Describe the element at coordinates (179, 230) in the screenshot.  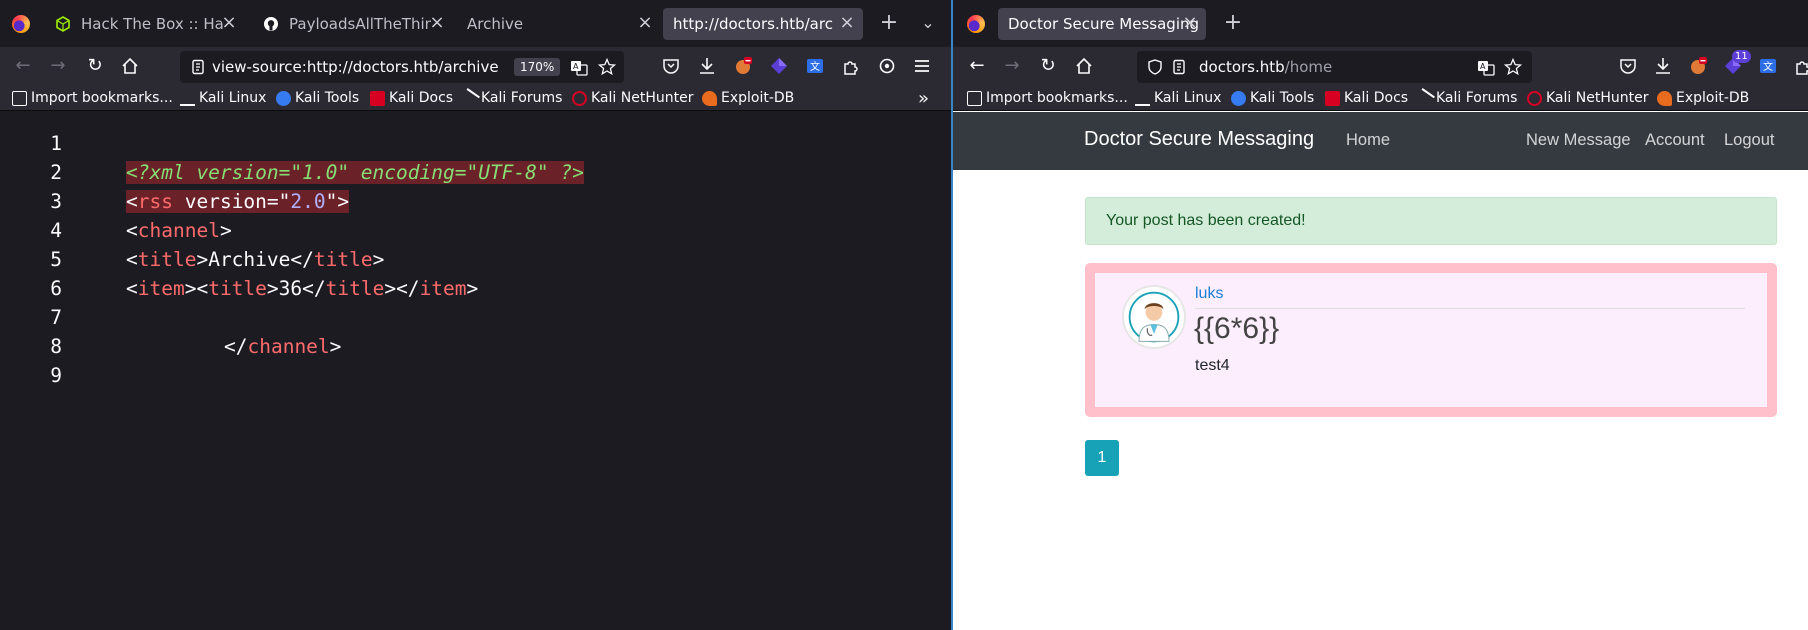
I see `source-line-4: <channel>` at that location.